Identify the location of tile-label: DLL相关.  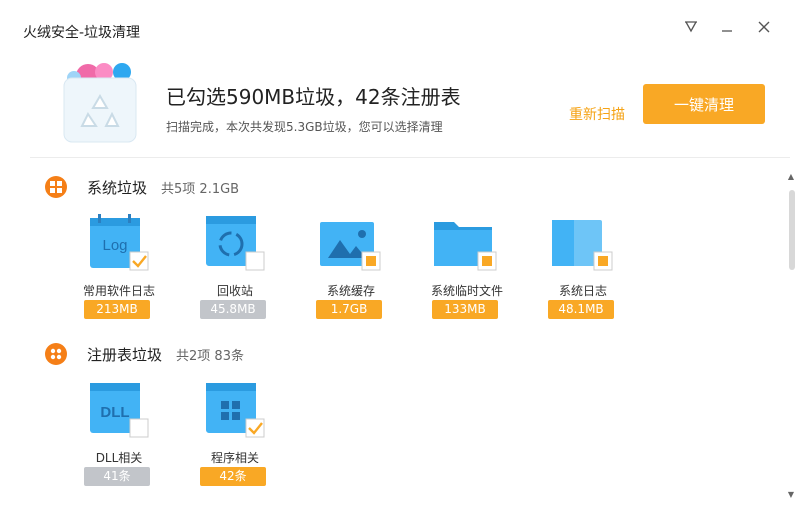
(119, 458).